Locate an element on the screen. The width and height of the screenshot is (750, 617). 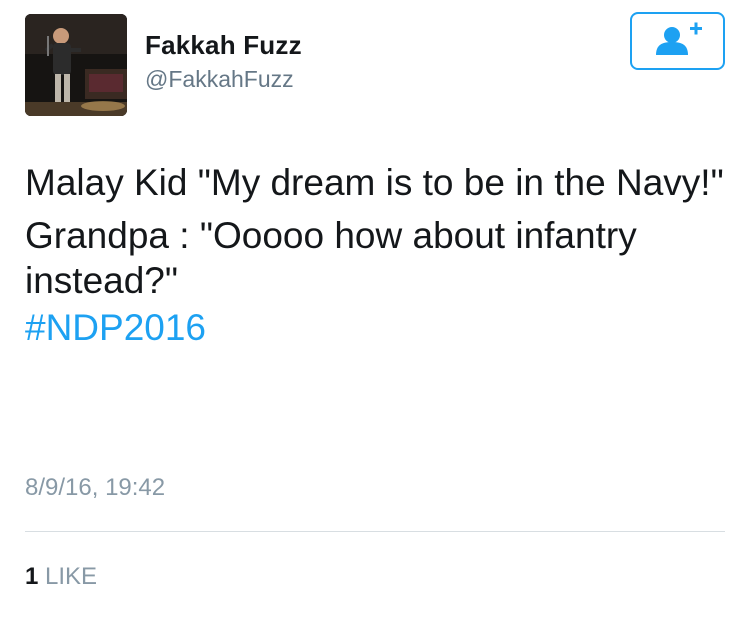
follow-button is located at coordinates (677, 41).